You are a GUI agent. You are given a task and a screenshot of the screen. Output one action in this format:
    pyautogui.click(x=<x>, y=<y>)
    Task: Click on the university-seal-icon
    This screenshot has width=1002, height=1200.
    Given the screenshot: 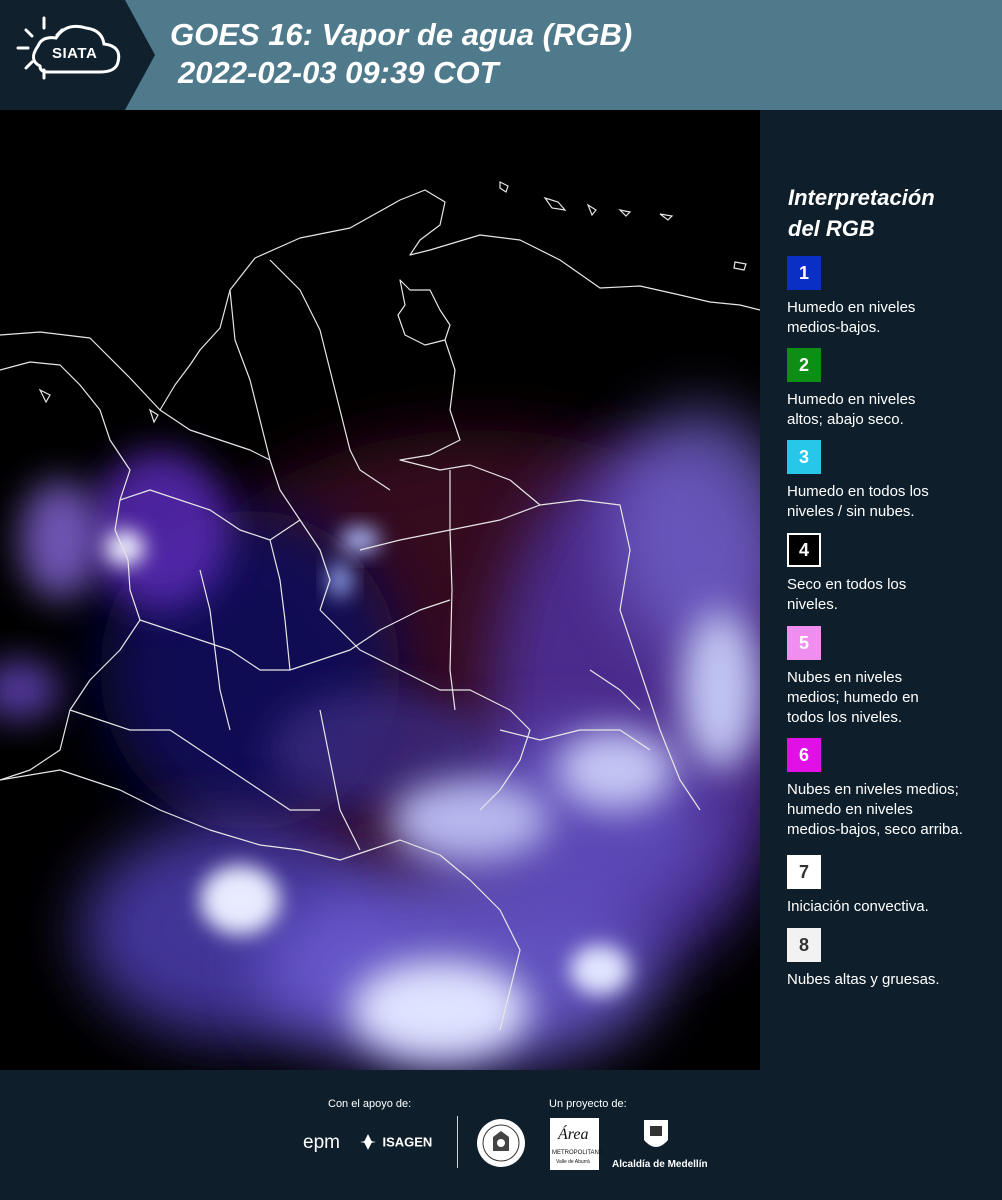 What is the action you would take?
    pyautogui.click(x=501, y=1143)
    